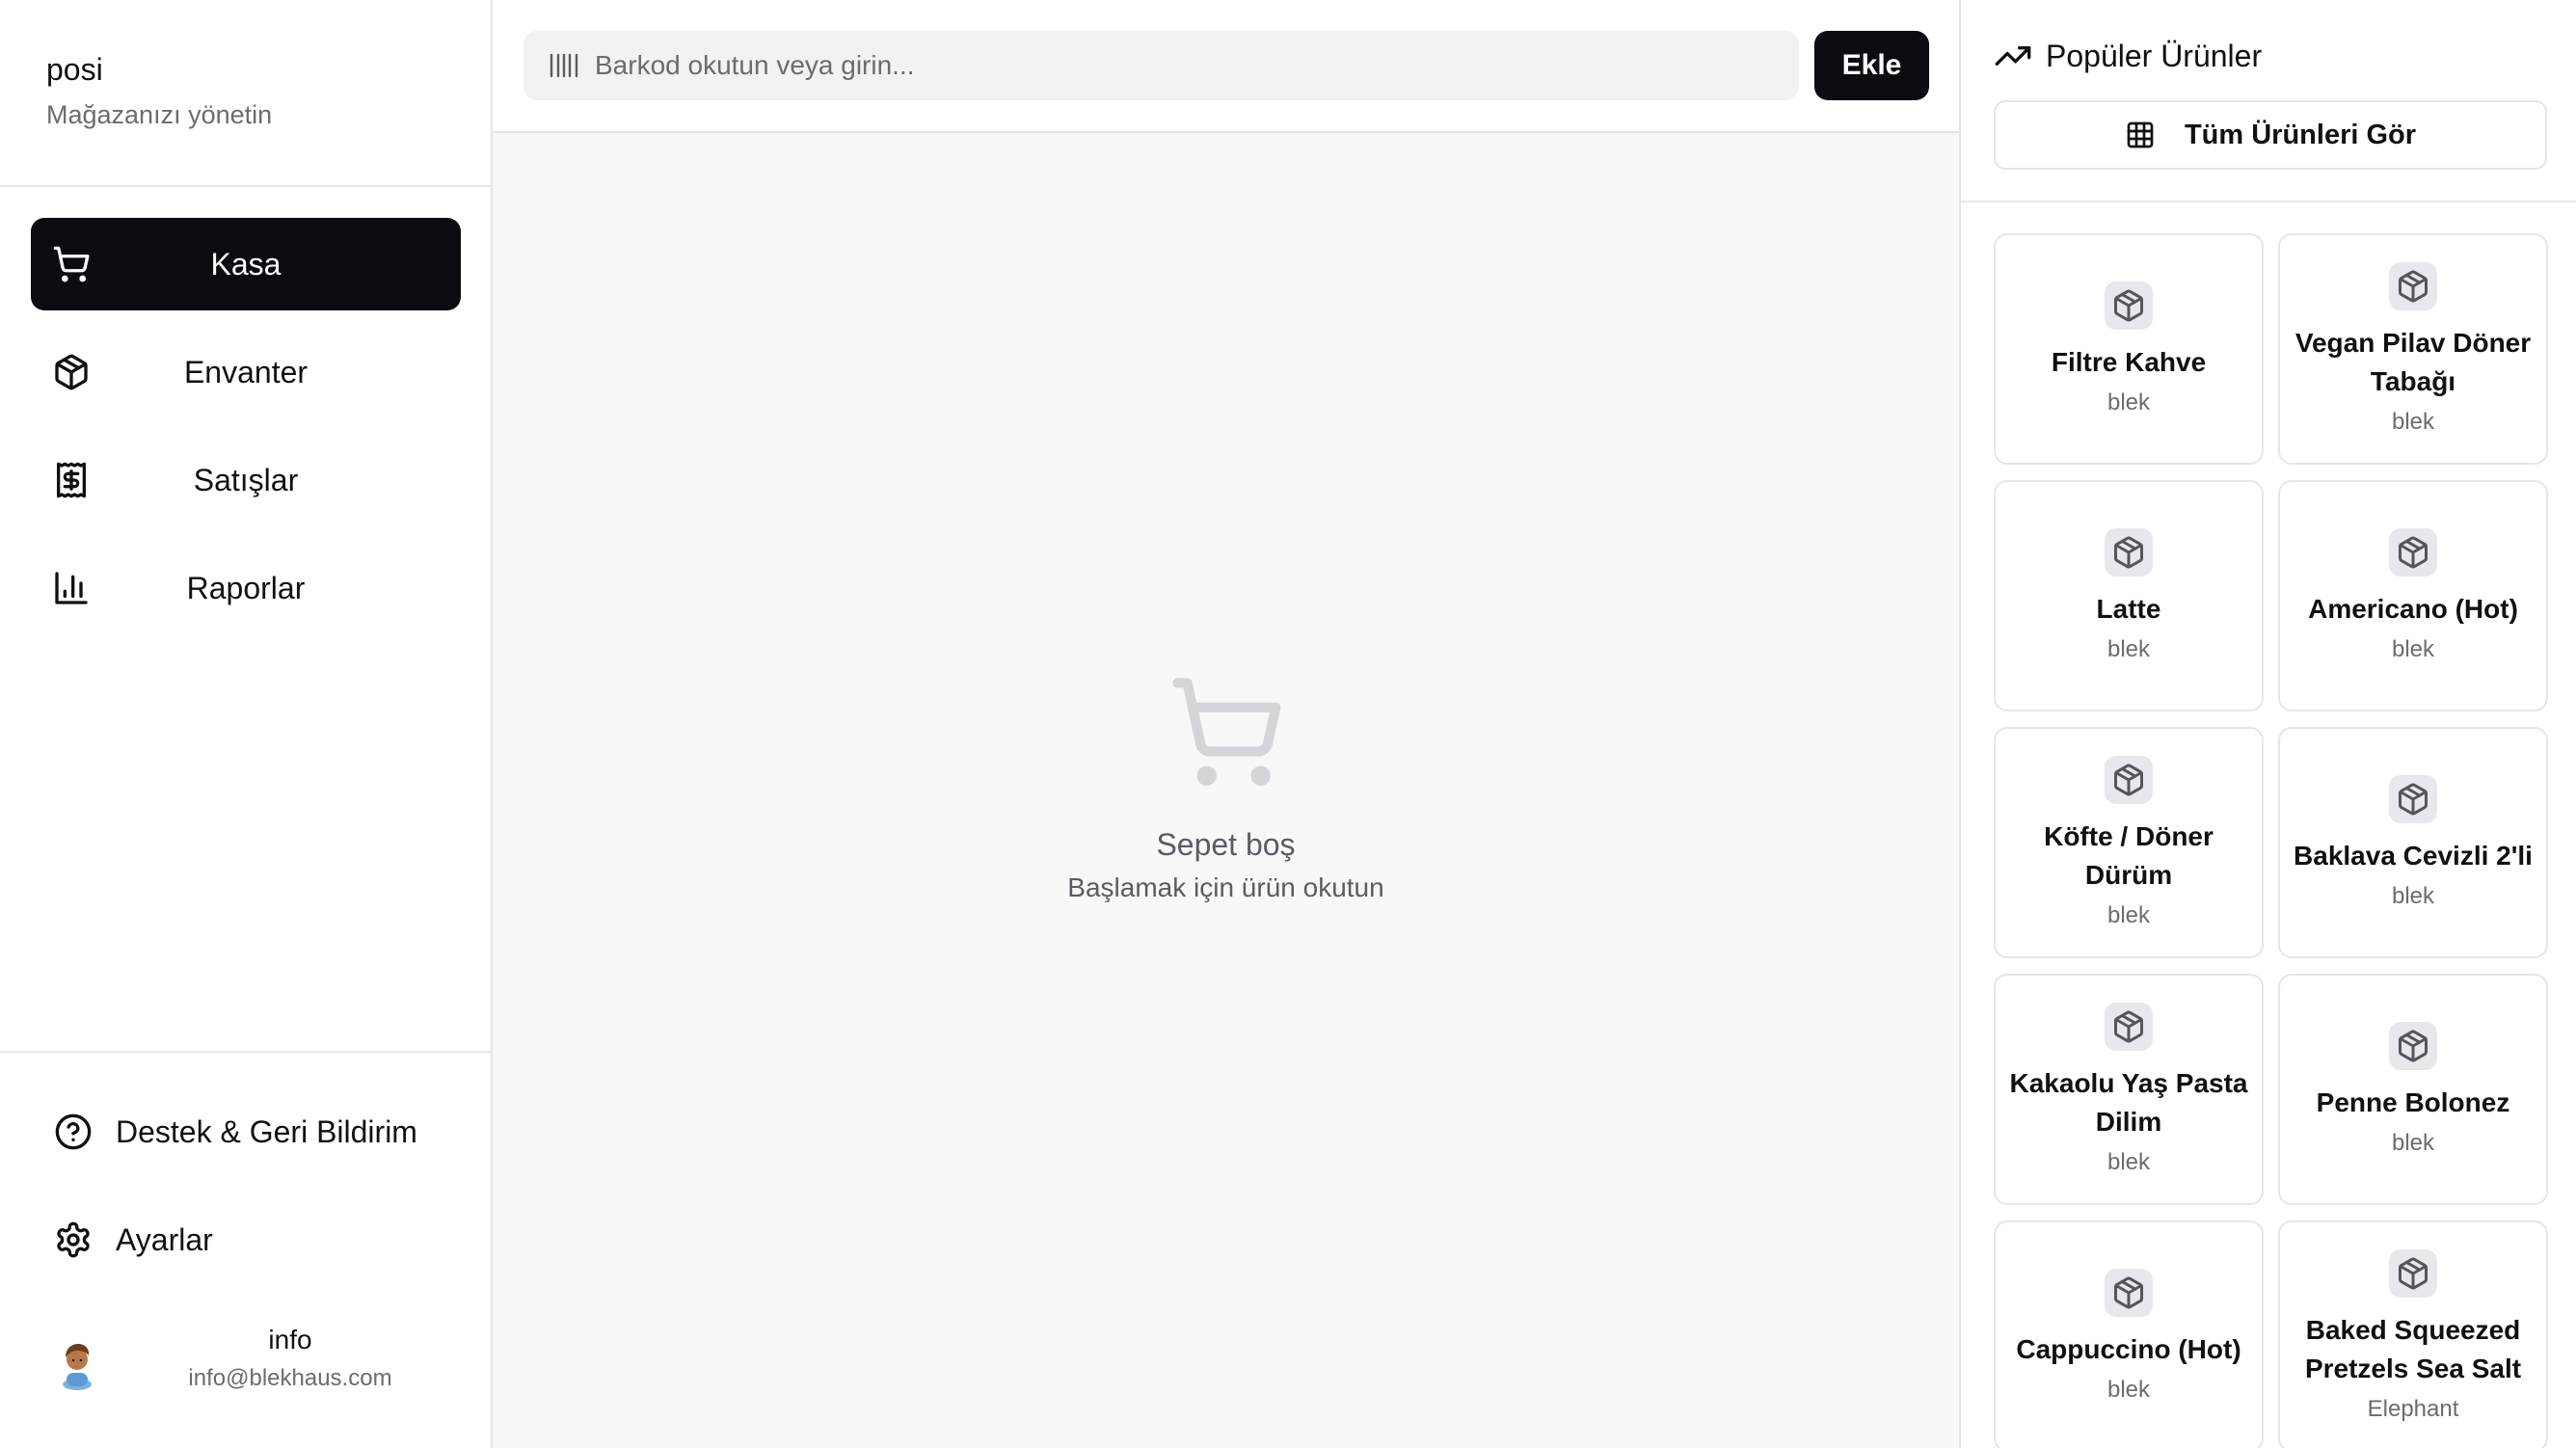  What do you see at coordinates (564, 65) in the screenshot?
I see `barcode-icon` at bounding box center [564, 65].